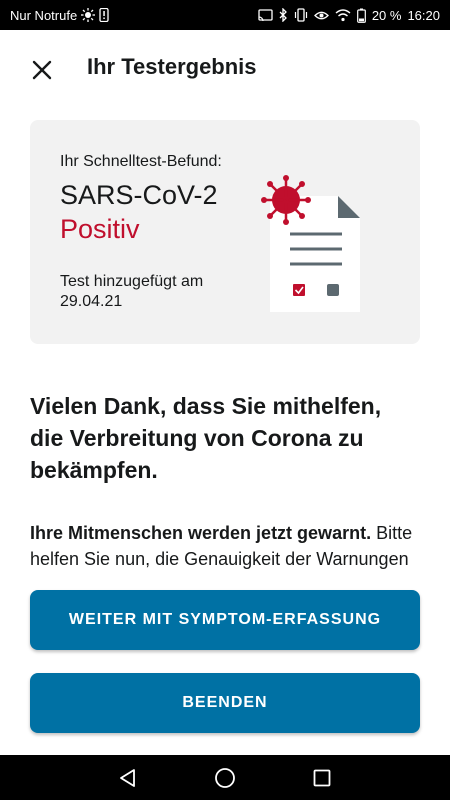  What do you see at coordinates (100, 229) in the screenshot?
I see `result-status: Positiv` at bounding box center [100, 229].